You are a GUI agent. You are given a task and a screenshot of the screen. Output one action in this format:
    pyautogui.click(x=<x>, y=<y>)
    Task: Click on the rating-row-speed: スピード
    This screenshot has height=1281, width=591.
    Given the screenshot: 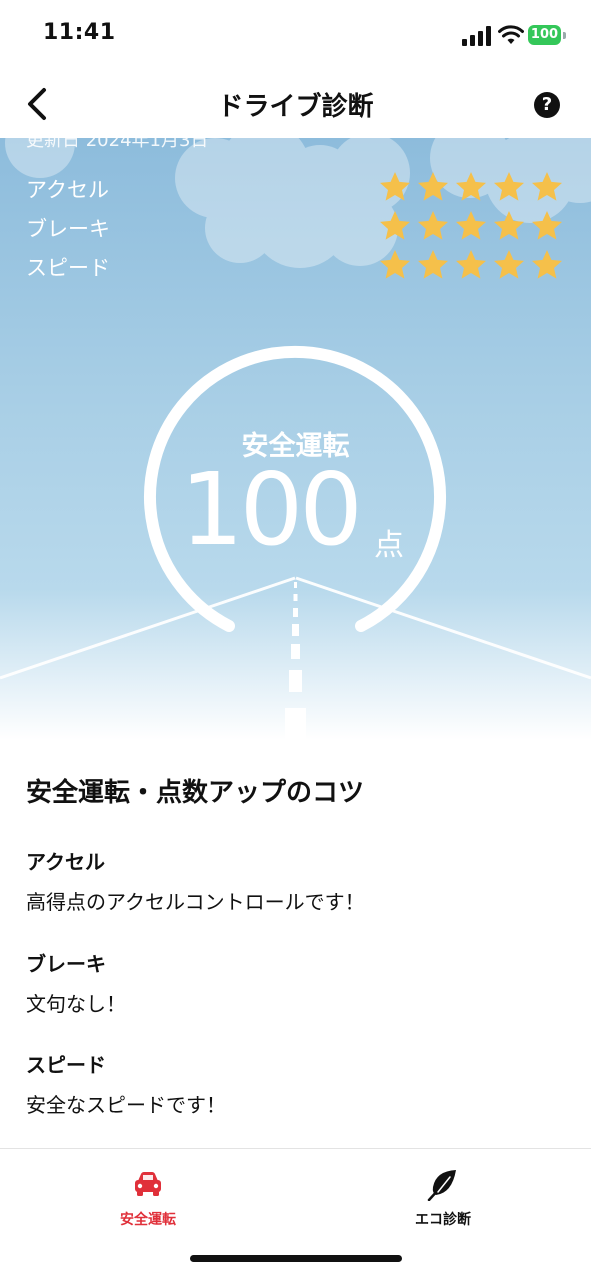 What is the action you would take?
    pyautogui.click(x=296, y=265)
    